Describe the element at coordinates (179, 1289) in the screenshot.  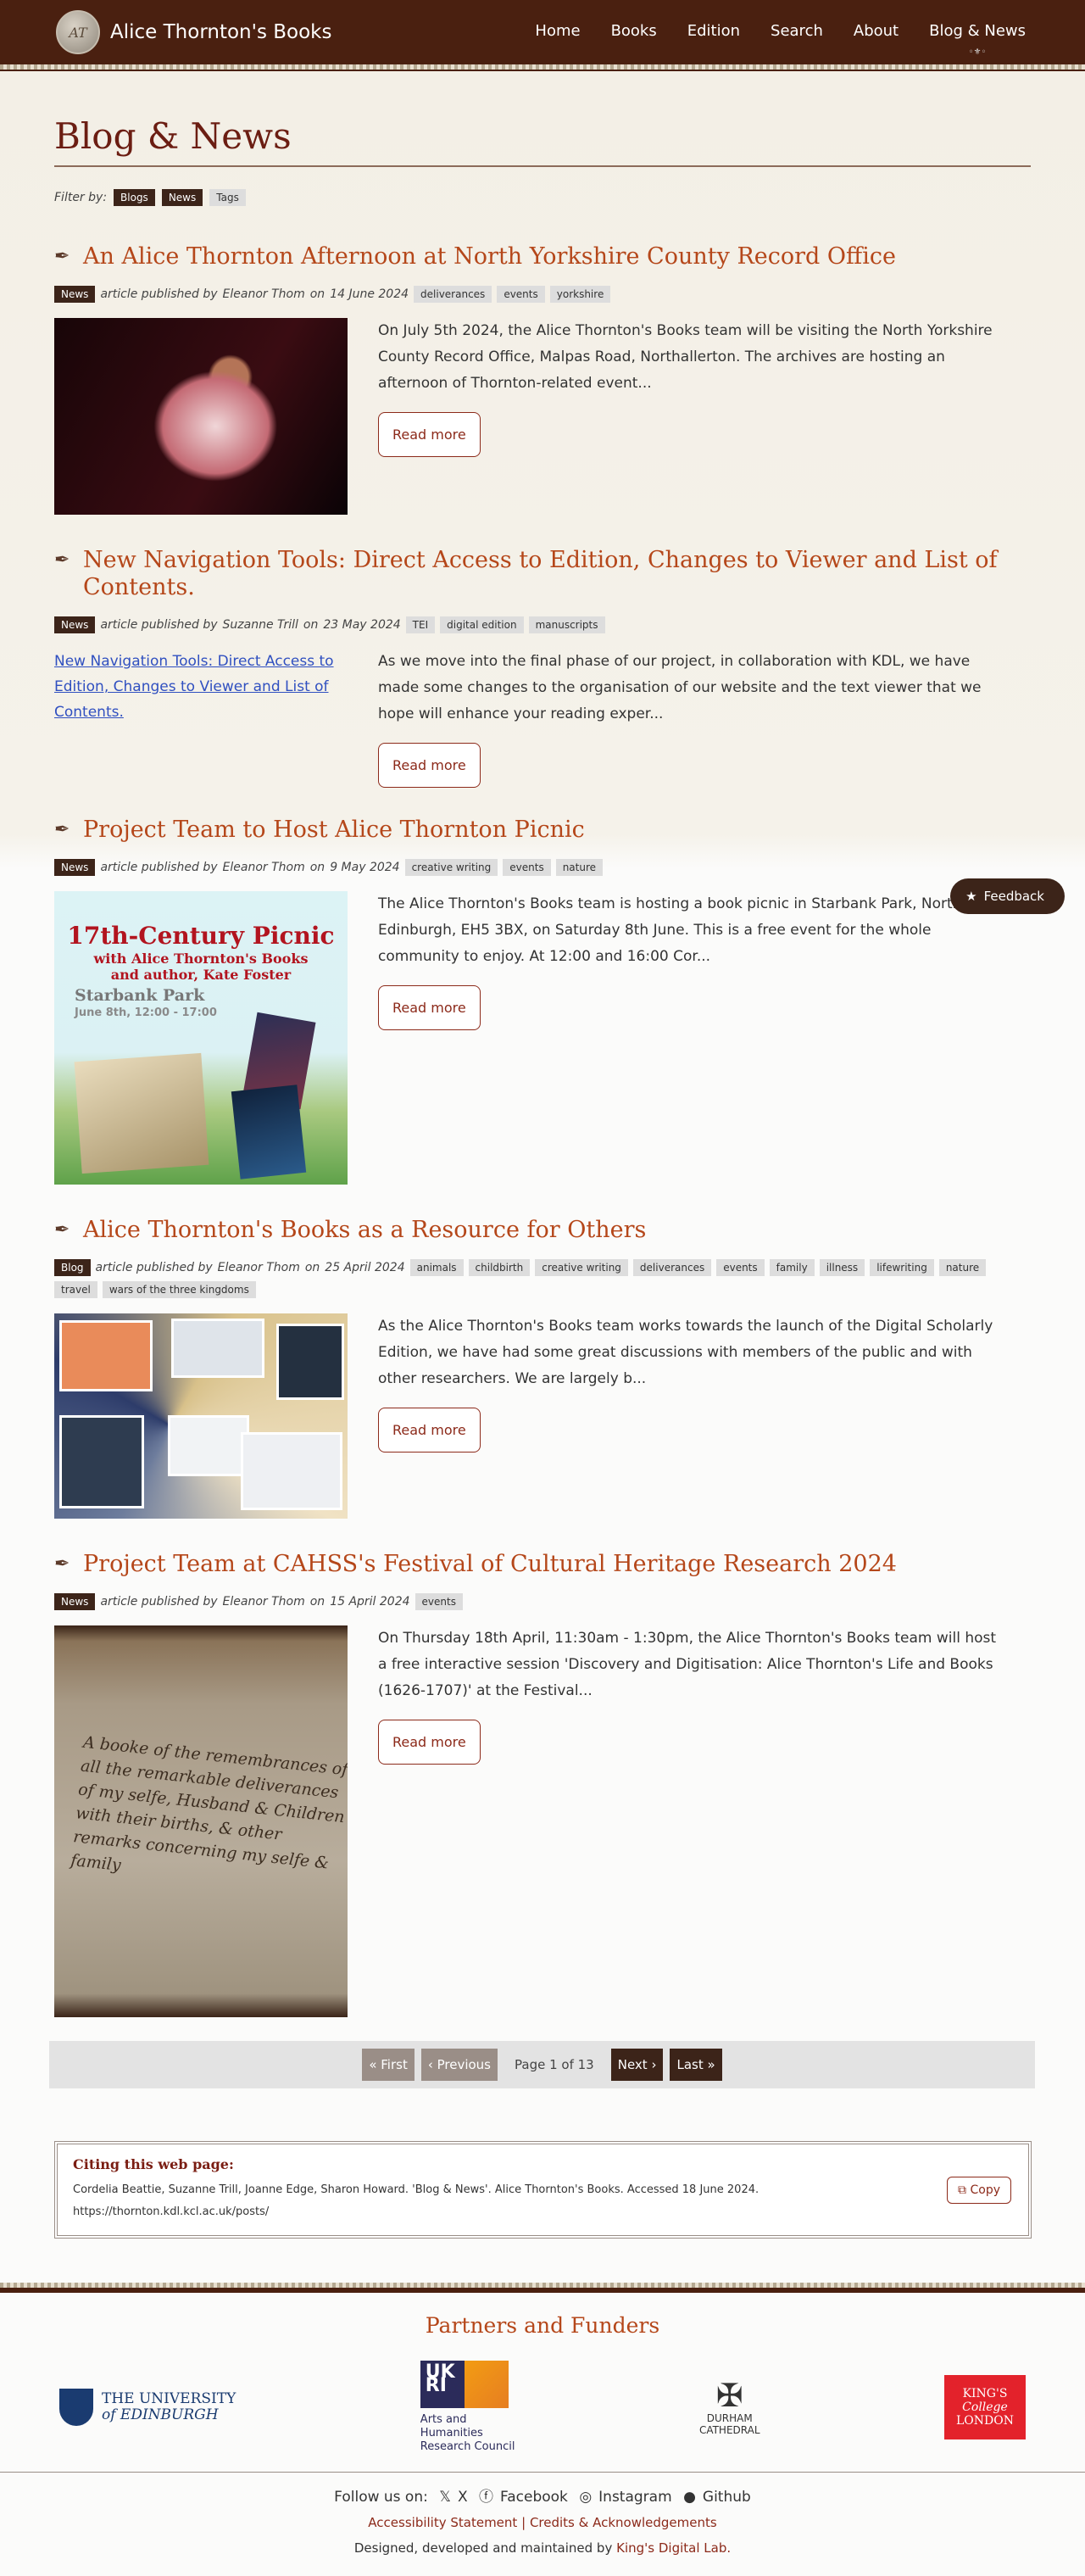
I see `post-tag: wars of the three kingdoms` at that location.